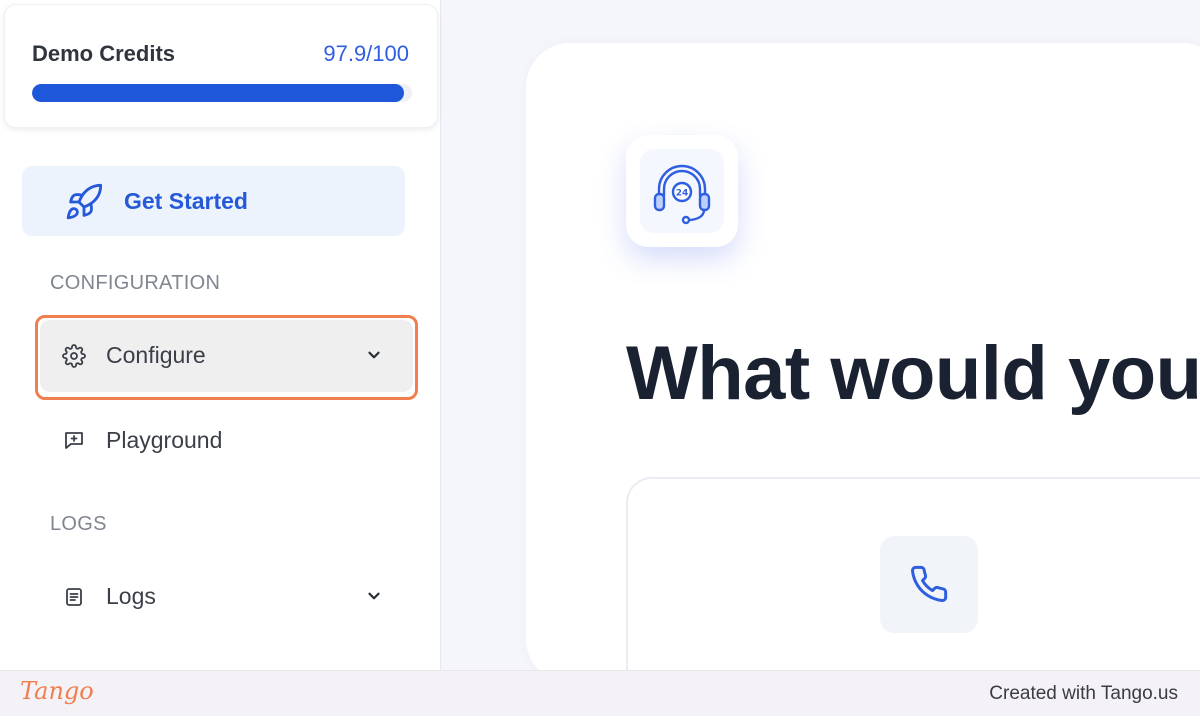  Describe the element at coordinates (131, 596) in the screenshot. I see `logs-label: Logs` at that location.